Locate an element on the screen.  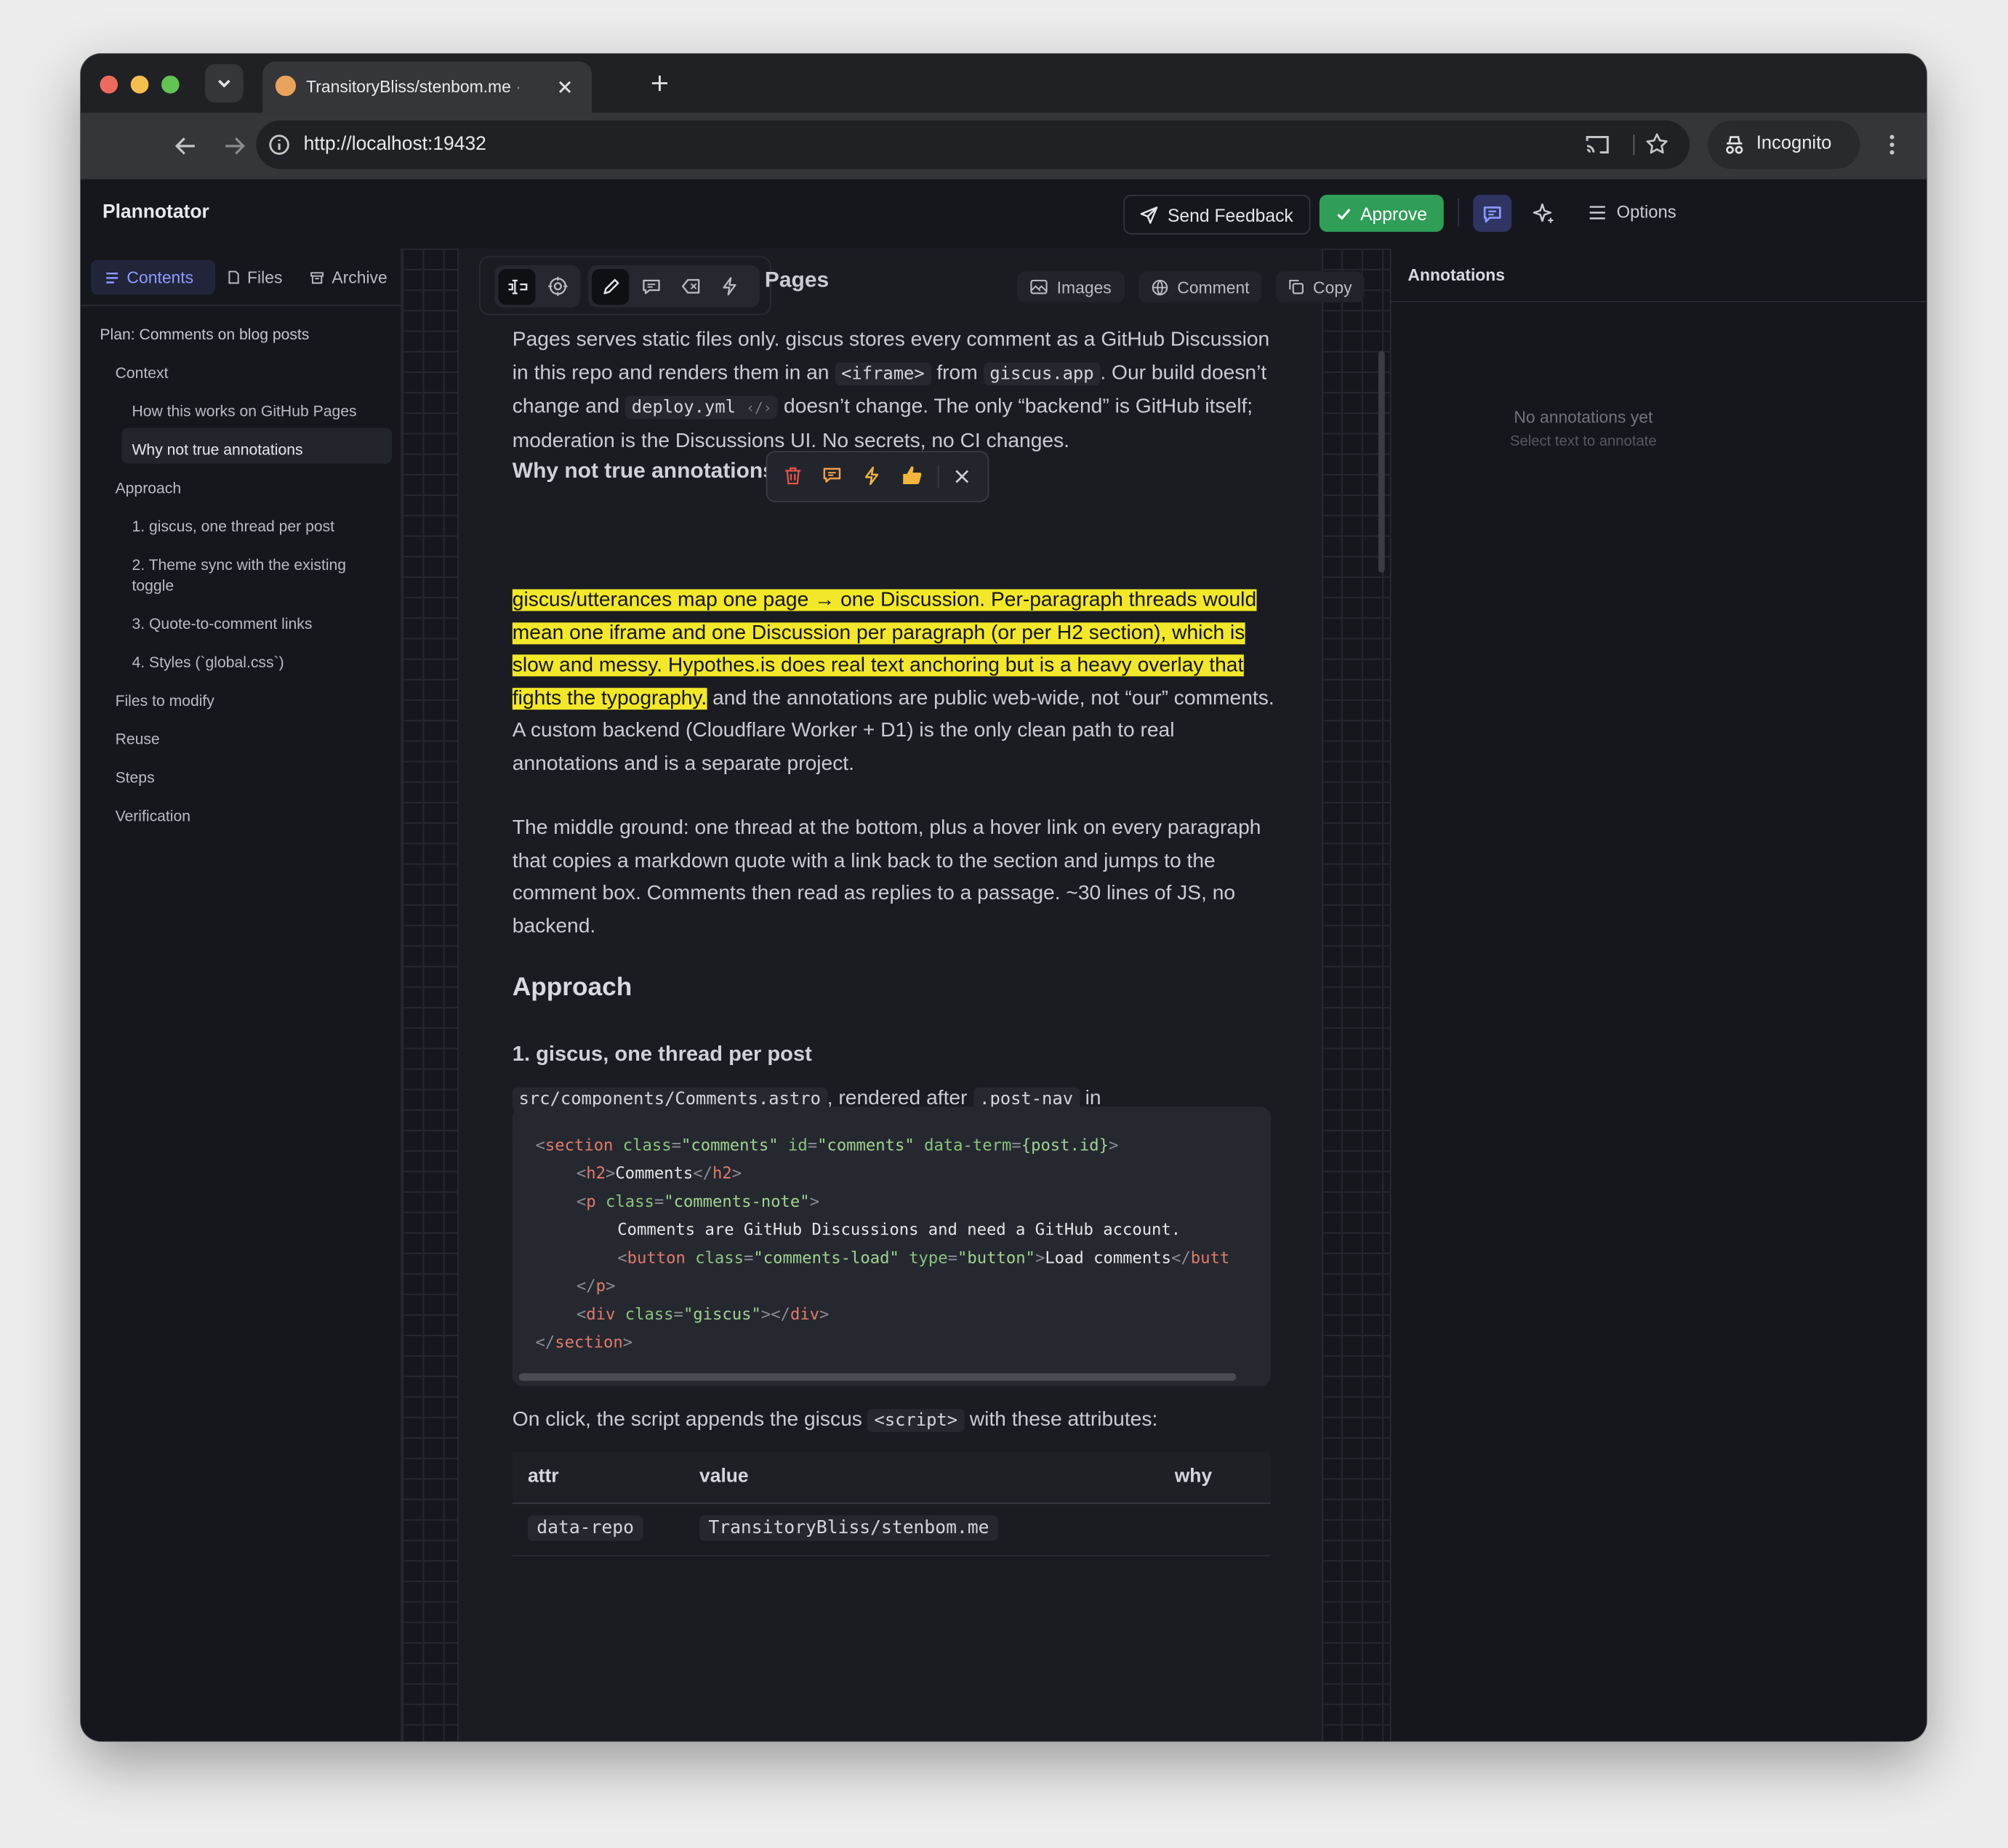
menu-icon is located at coordinates (1597, 212).